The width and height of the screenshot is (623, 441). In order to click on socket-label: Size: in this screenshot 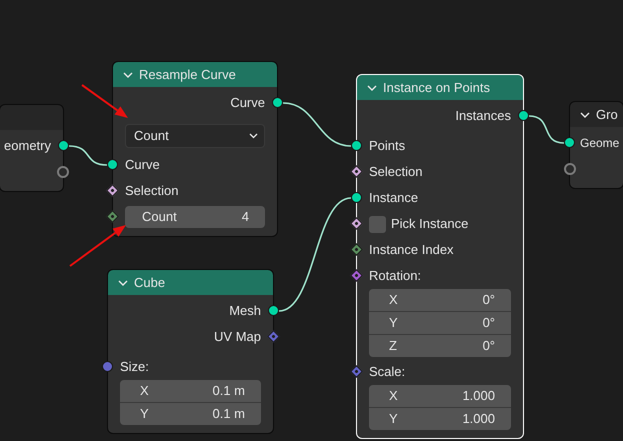, I will do `click(134, 367)`.